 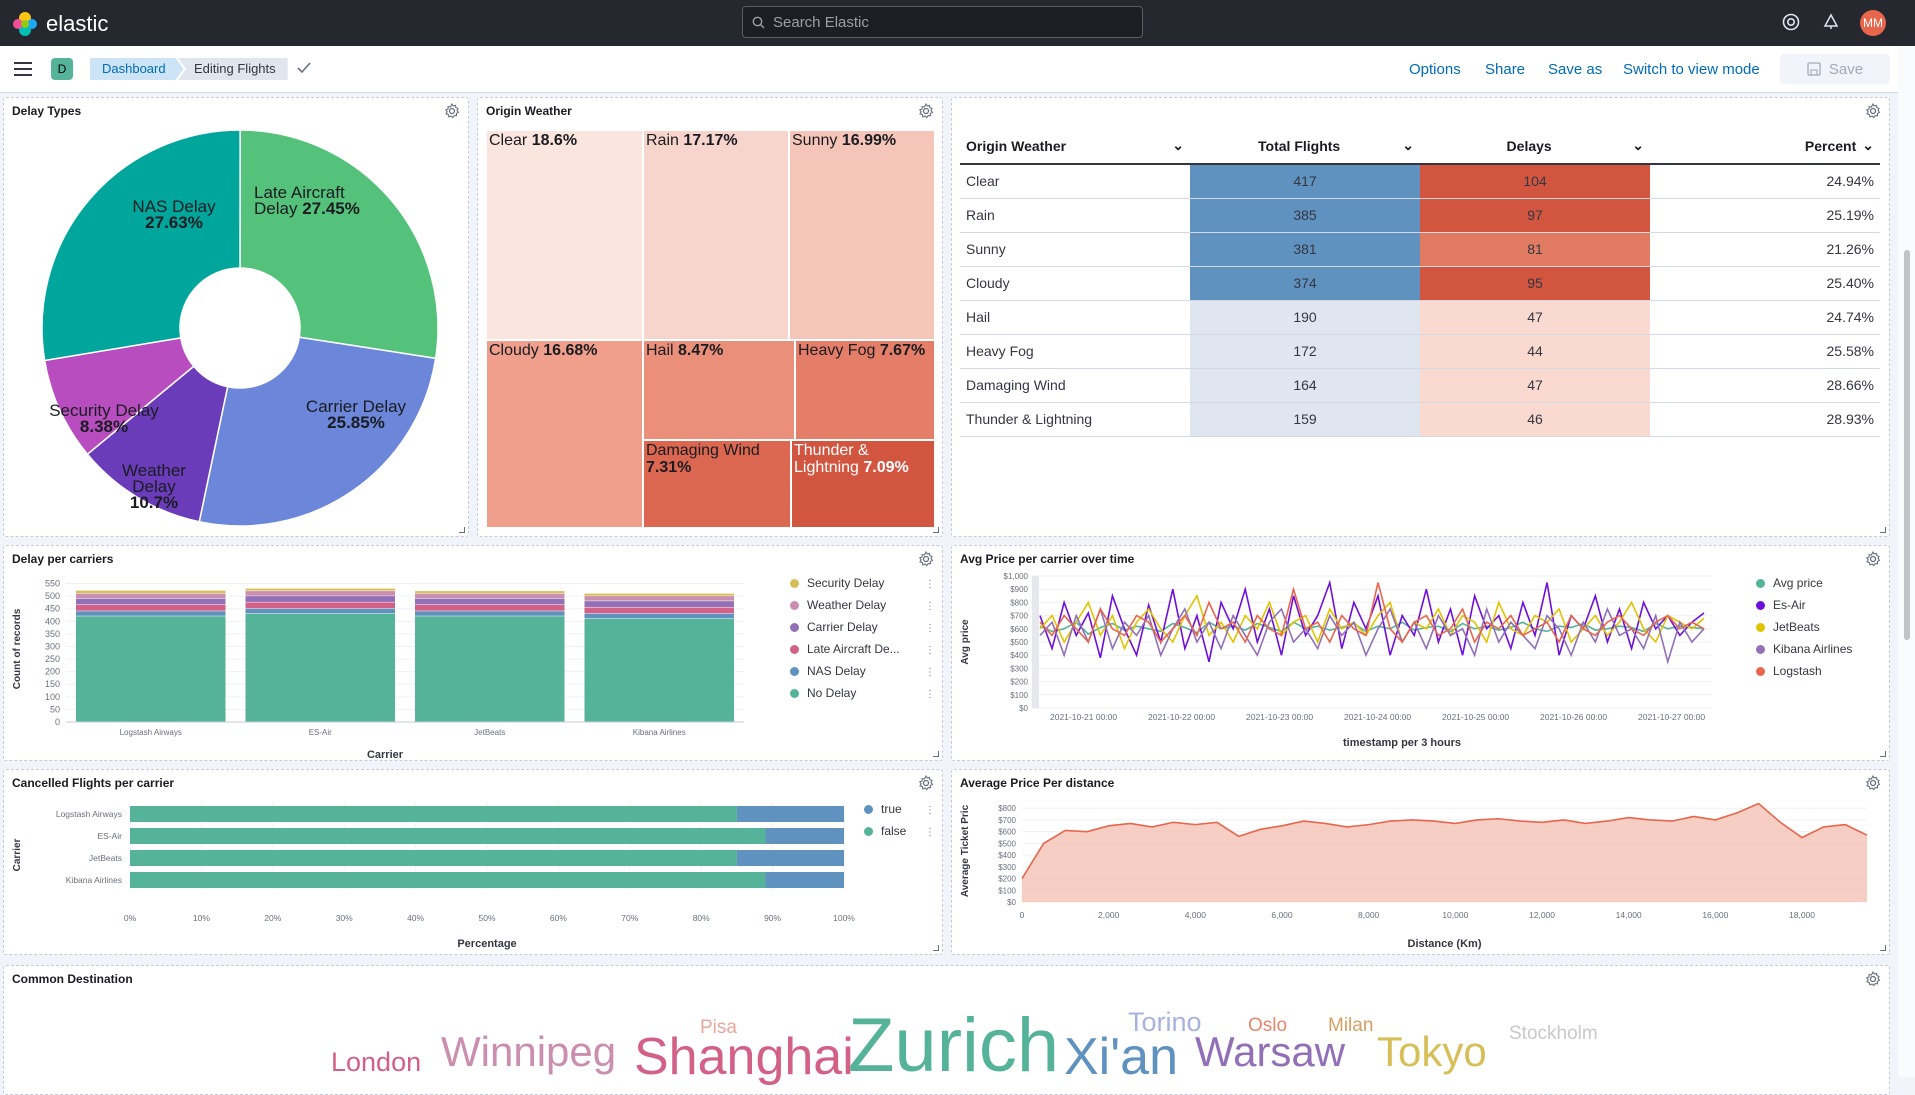 What do you see at coordinates (94, 880) in the screenshot?
I see `y-tick-label: Kibana Airlines` at bounding box center [94, 880].